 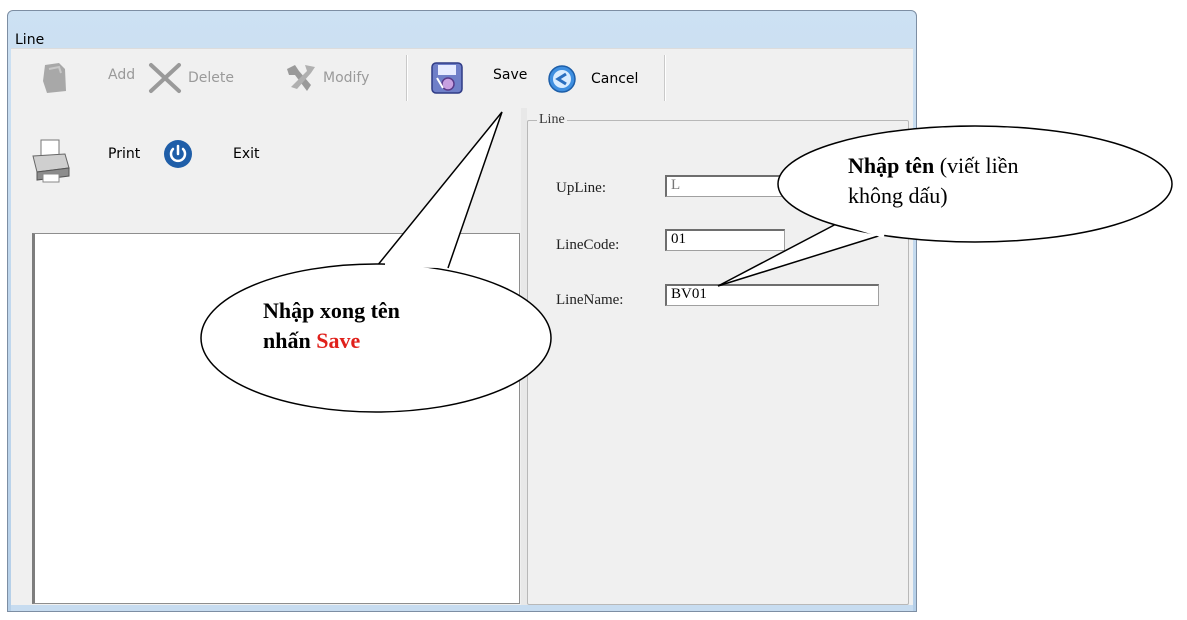 I want to click on save-note-action: Save, so click(x=338, y=340).